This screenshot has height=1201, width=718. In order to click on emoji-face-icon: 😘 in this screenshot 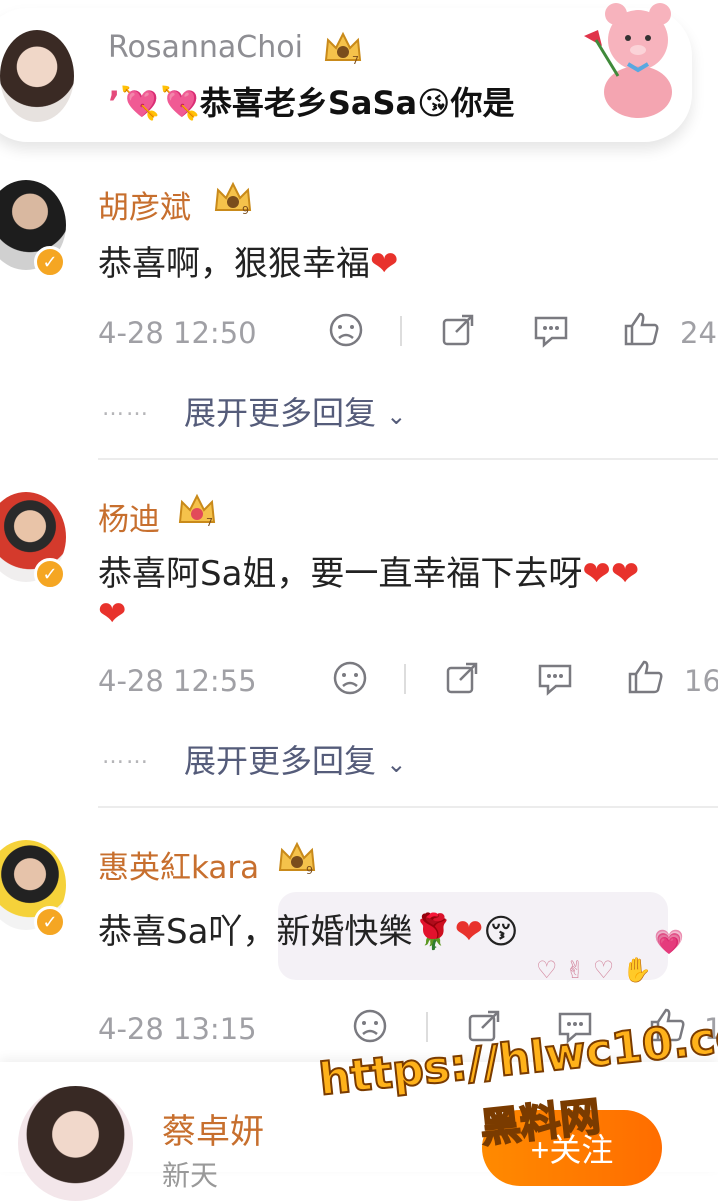, I will do `click(434, 103)`.